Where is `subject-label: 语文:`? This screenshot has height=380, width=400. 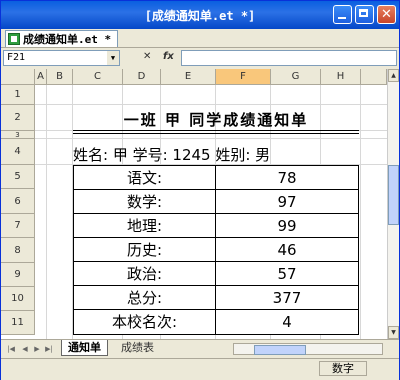
subject-label: 语文: is located at coordinates (145, 178).